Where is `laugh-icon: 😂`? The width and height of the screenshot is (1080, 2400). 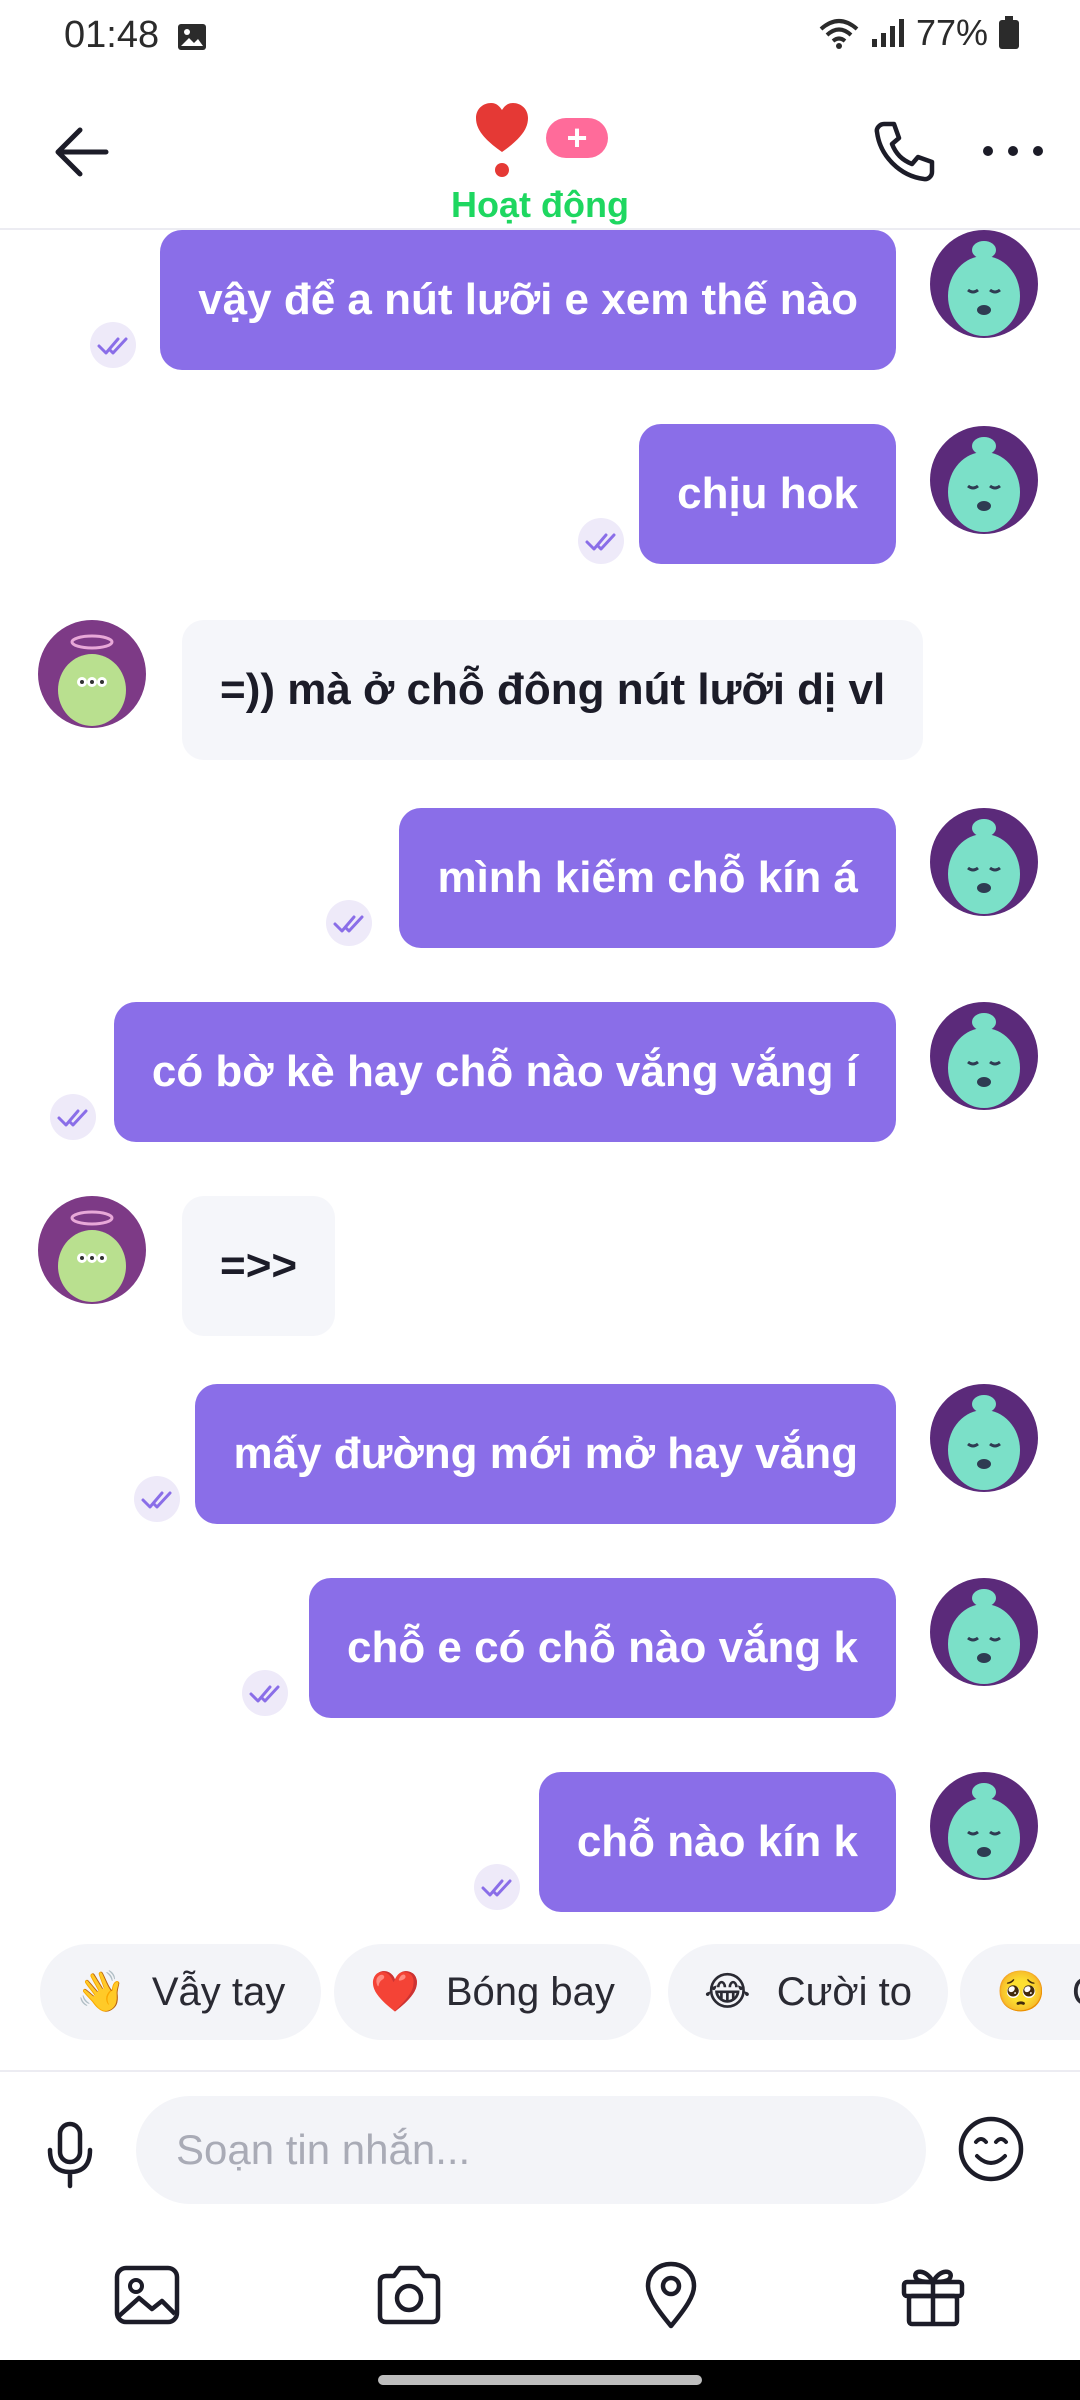 laugh-icon: 😂 is located at coordinates (727, 1992).